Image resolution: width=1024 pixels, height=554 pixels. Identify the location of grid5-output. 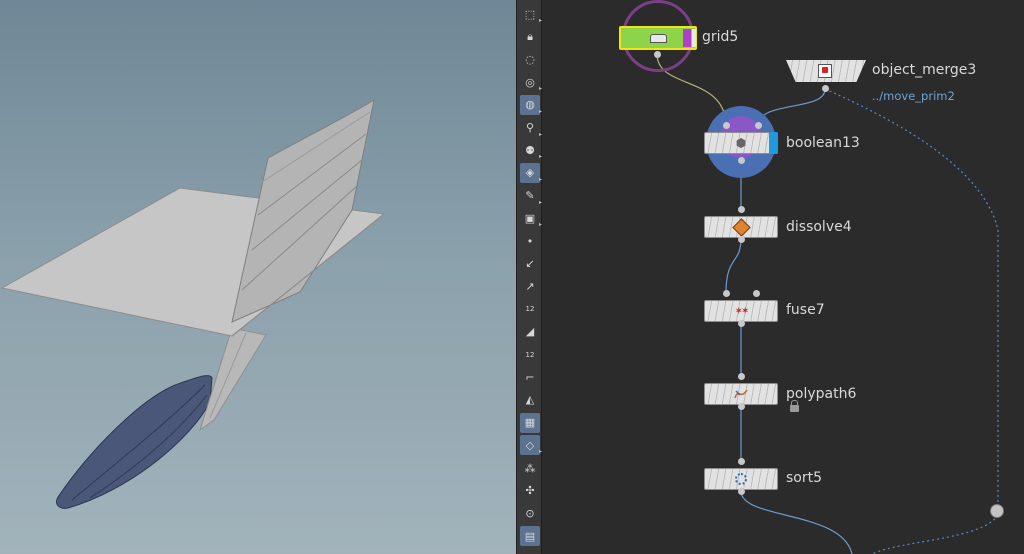
(657, 54).